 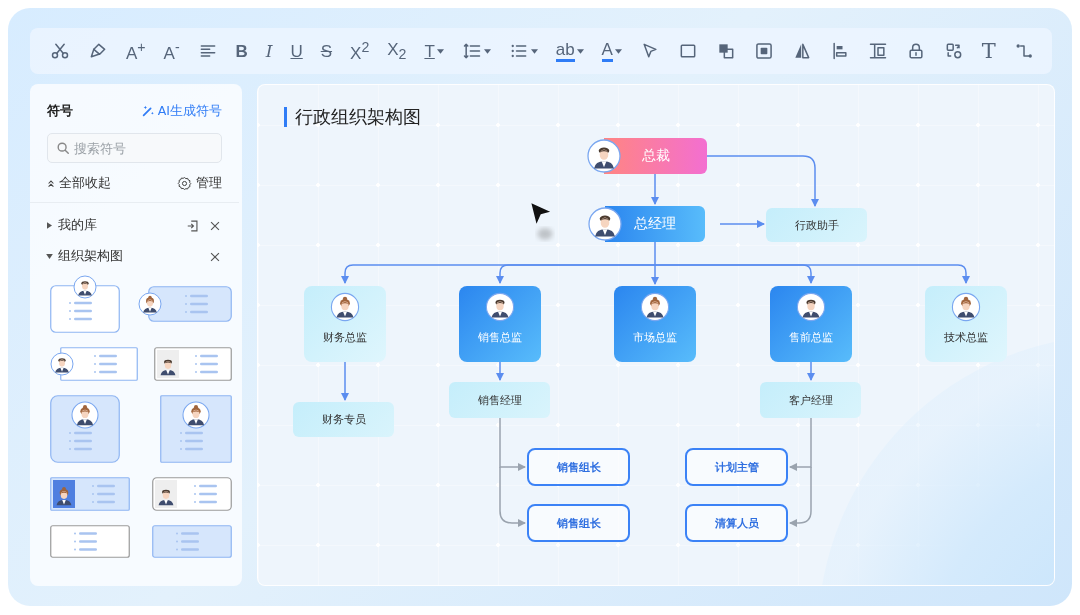 I want to click on superscript-button: X$^{2}$, so click(x=360, y=51).